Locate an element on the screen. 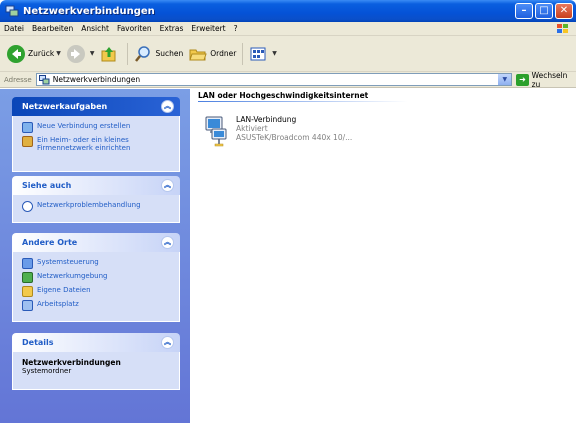 The image size is (576, 423). toolbar: Zurück ▼ ▼ Suchen Ordner ▼ is located at coordinates (288, 54).